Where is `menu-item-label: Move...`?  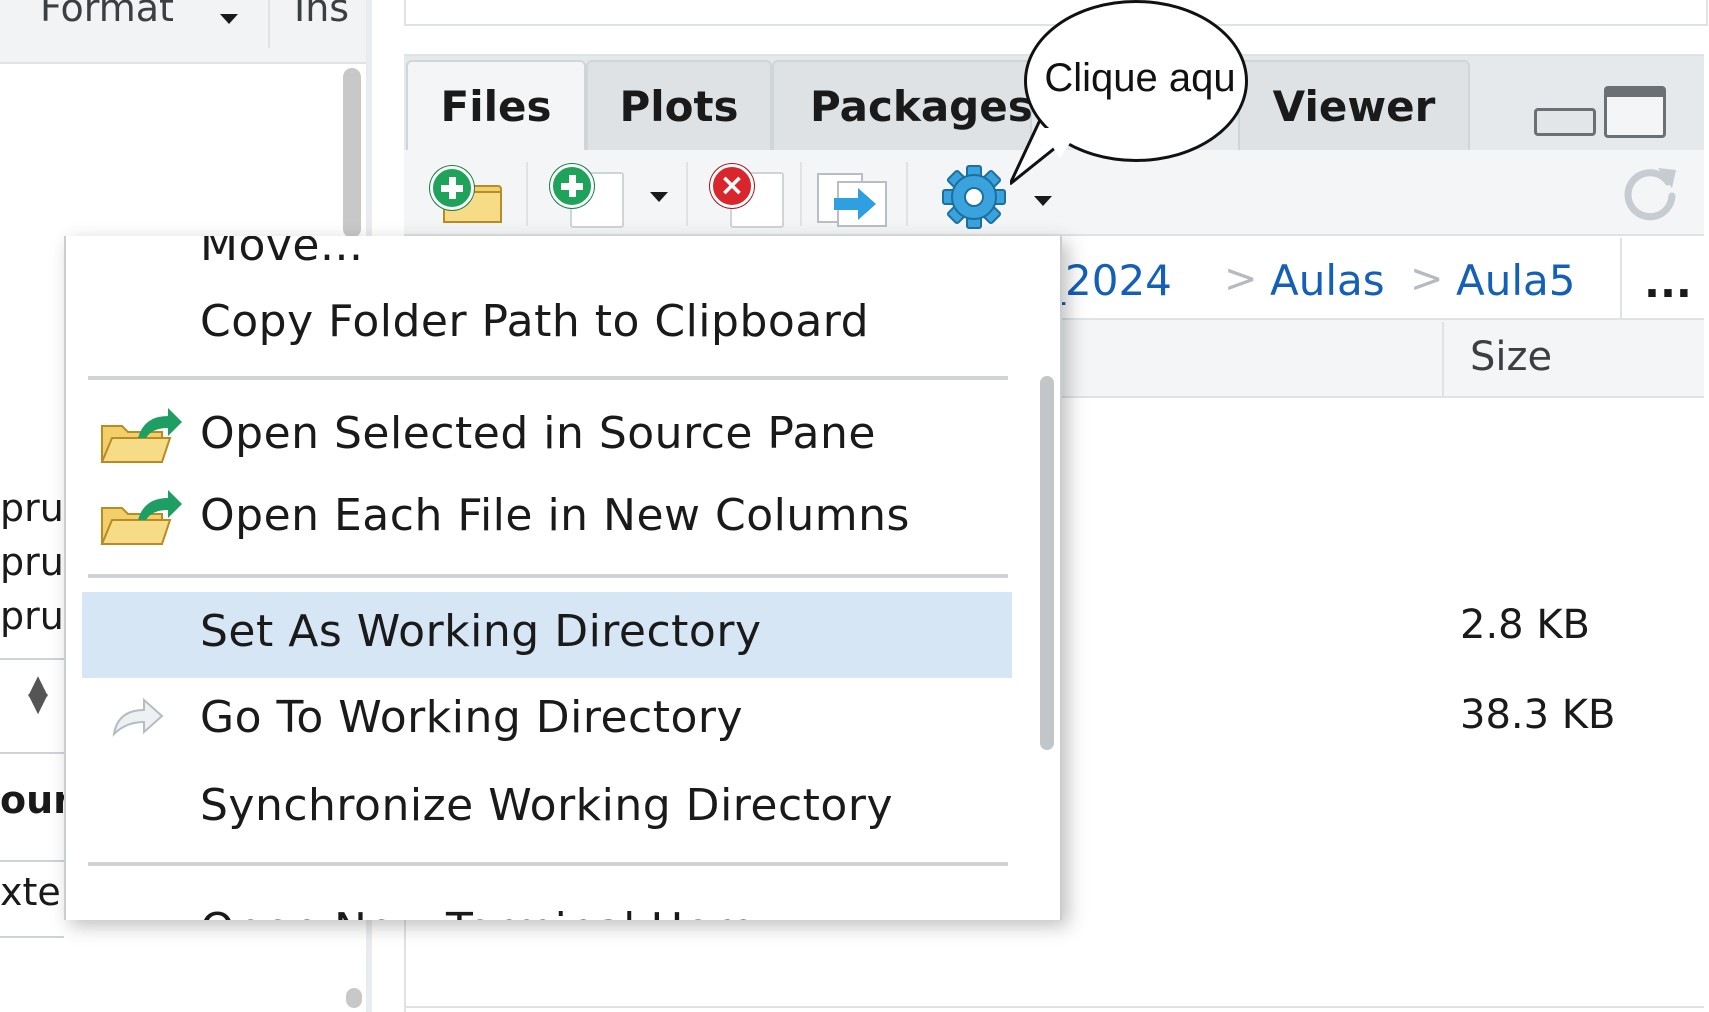
menu-item-label: Move... is located at coordinates (282, 253).